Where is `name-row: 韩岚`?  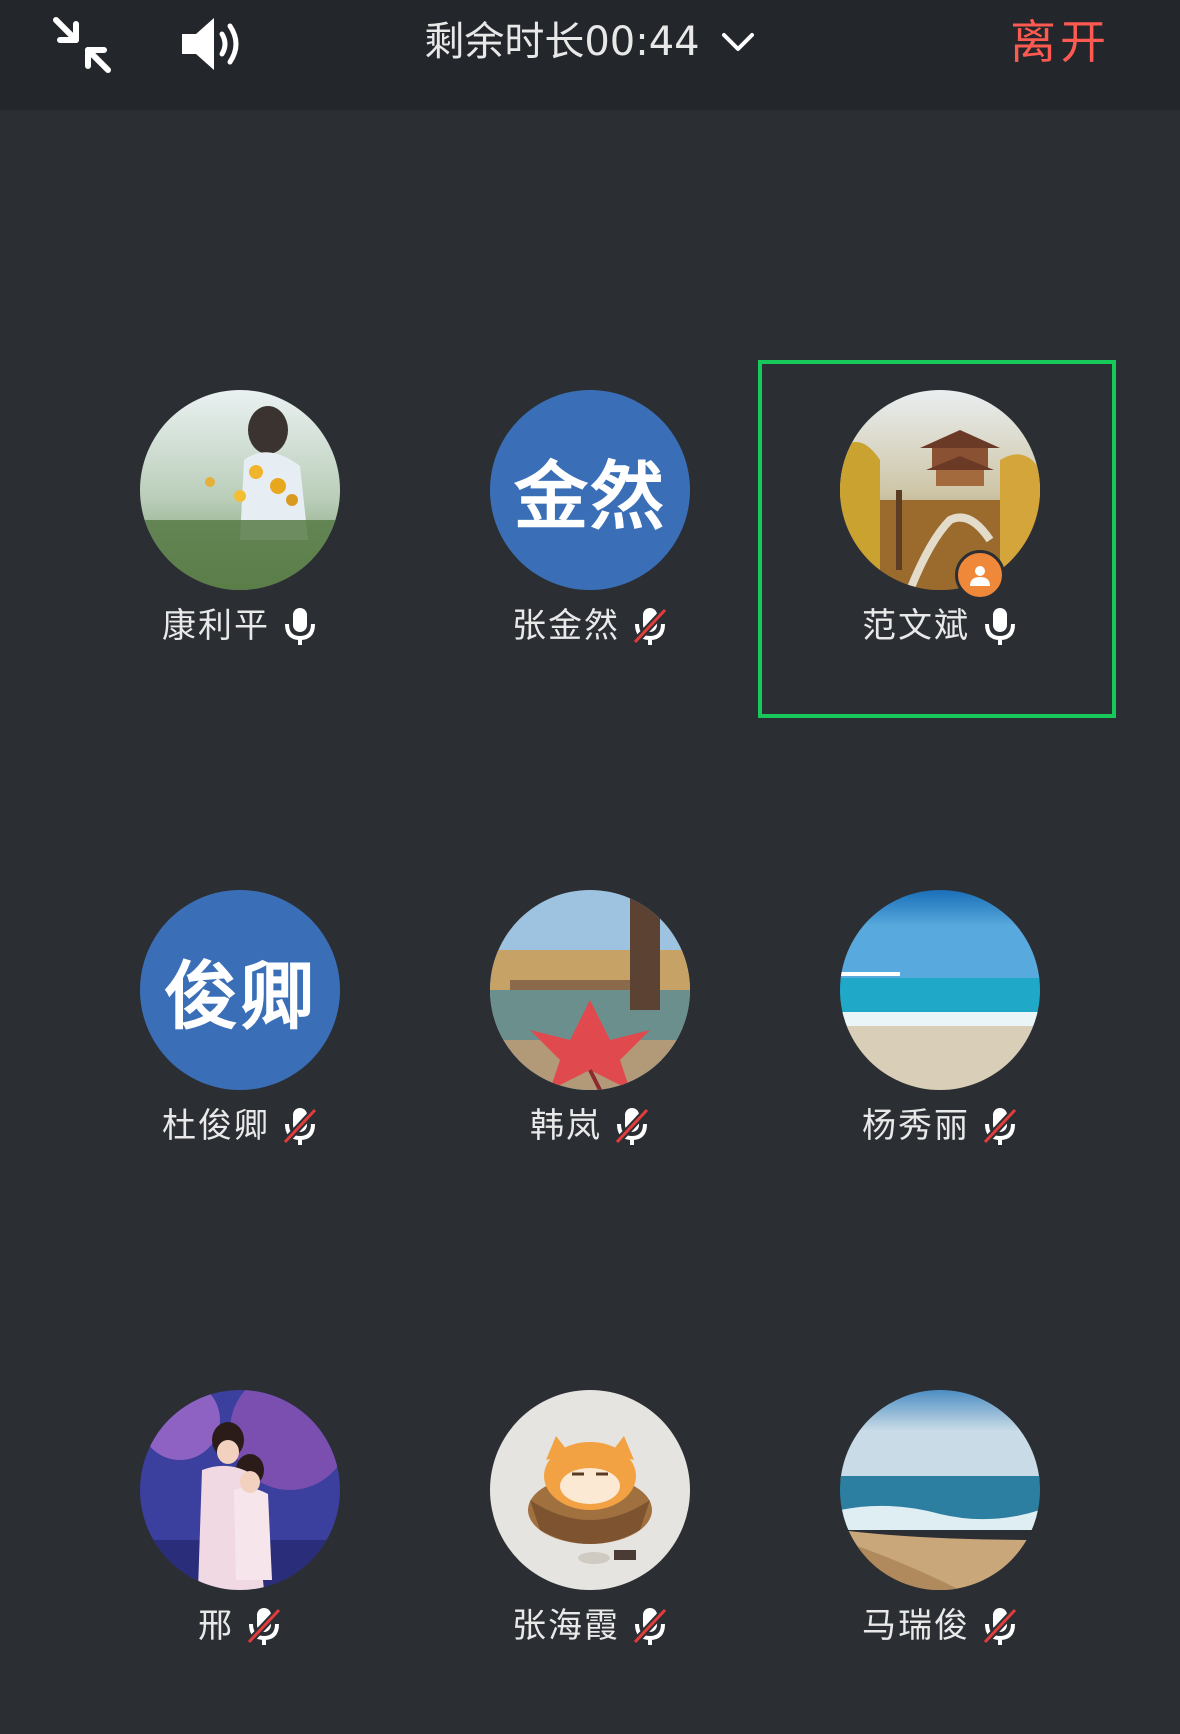 name-row: 韩岚 is located at coordinates (590, 1126).